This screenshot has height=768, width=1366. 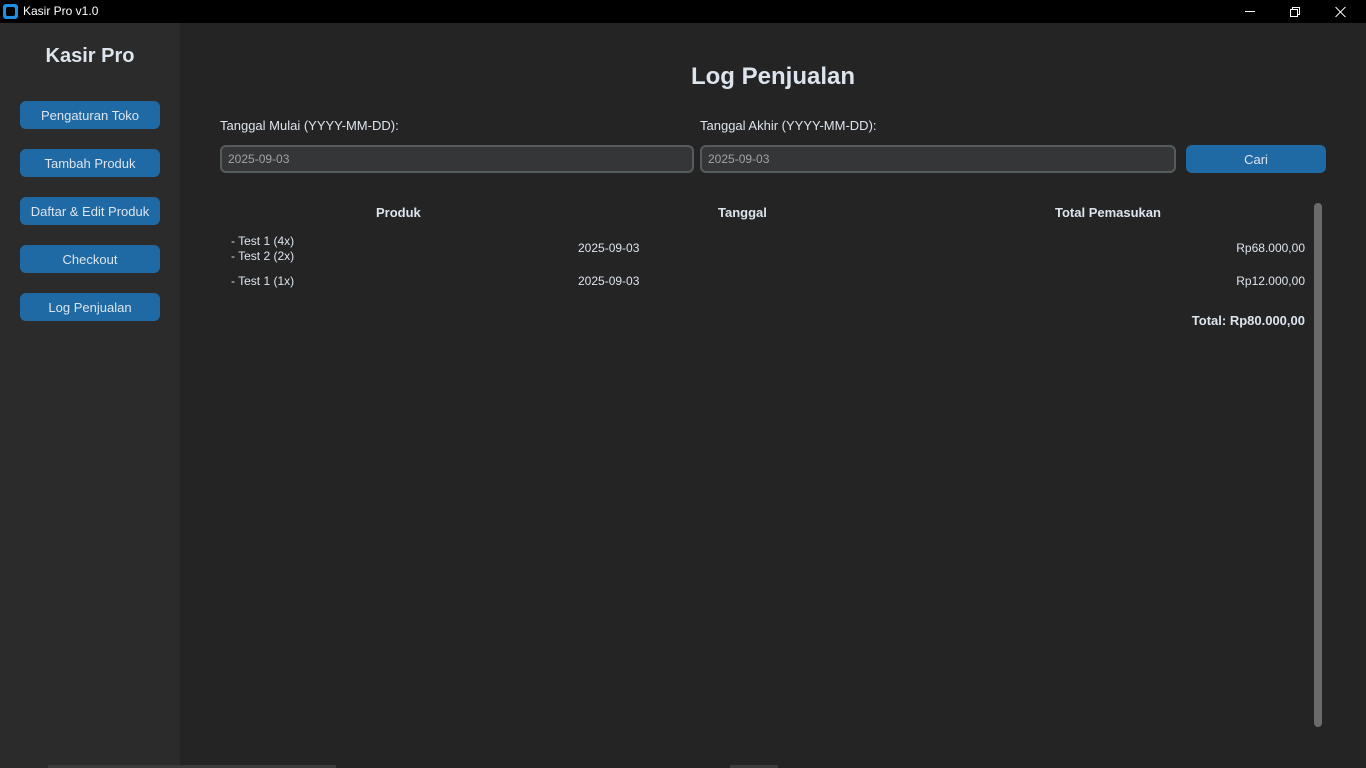 I want to click on brand-title: Kasir Pro, so click(x=90, y=56).